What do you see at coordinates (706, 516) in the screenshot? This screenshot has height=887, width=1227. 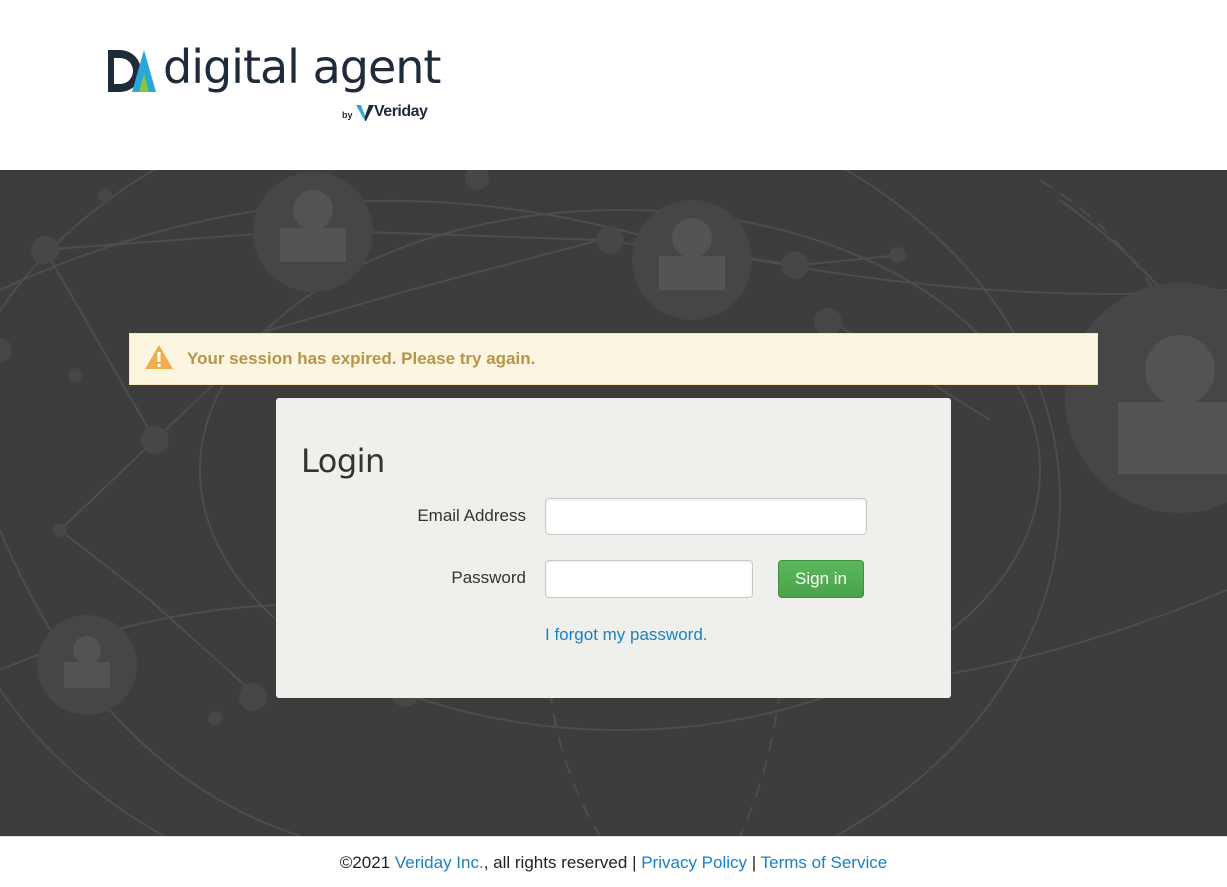 I see `email-input` at bounding box center [706, 516].